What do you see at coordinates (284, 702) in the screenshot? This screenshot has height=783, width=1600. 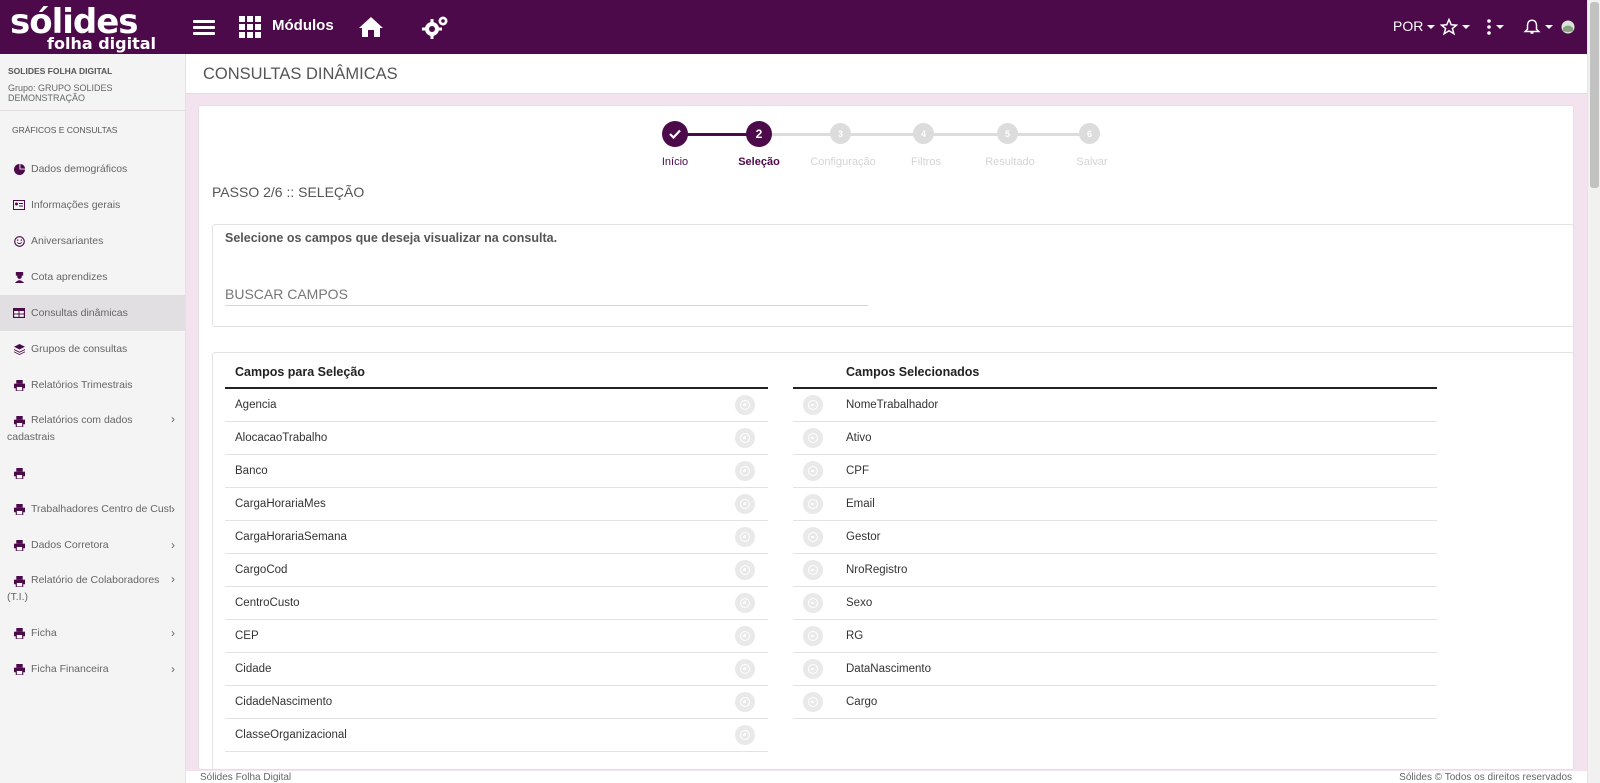 I see `field-name: CidadeNascimento` at bounding box center [284, 702].